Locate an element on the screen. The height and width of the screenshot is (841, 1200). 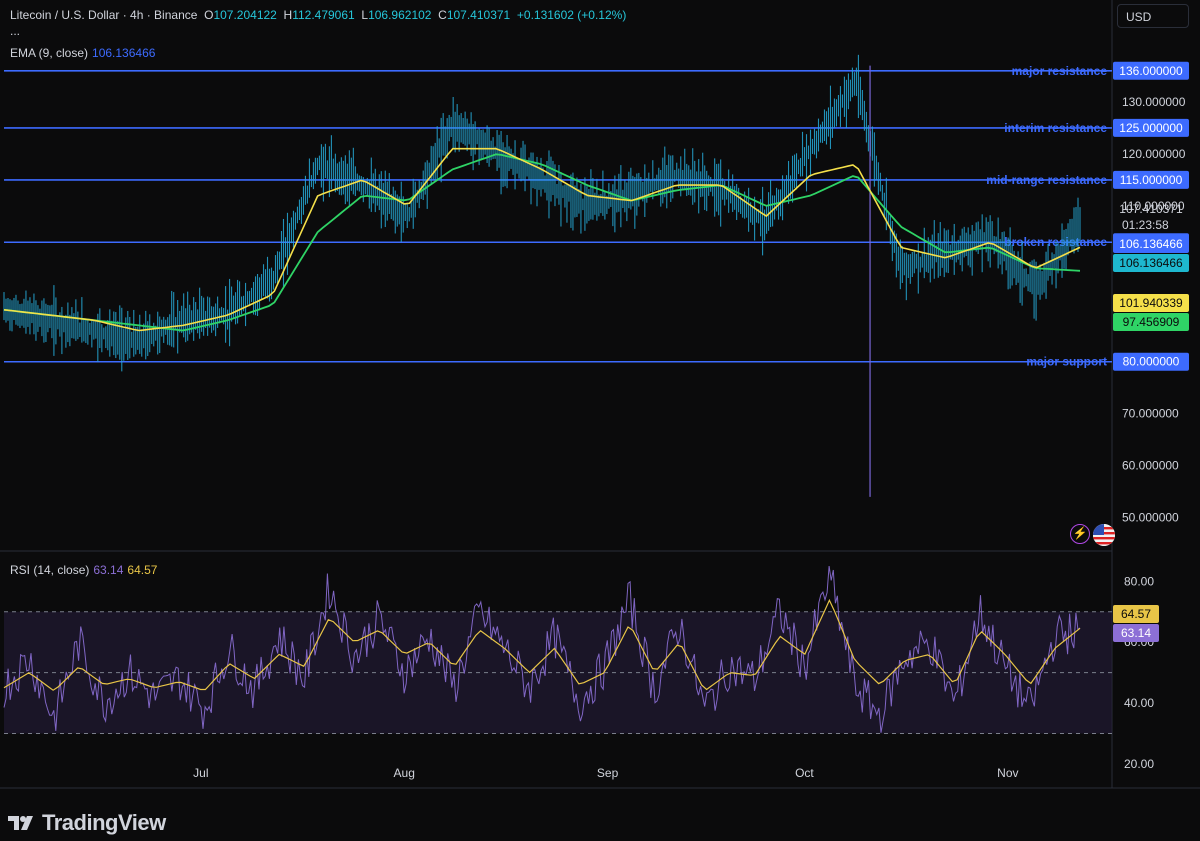
rsi-tick-label: 20.00 is located at coordinates (1139, 764).